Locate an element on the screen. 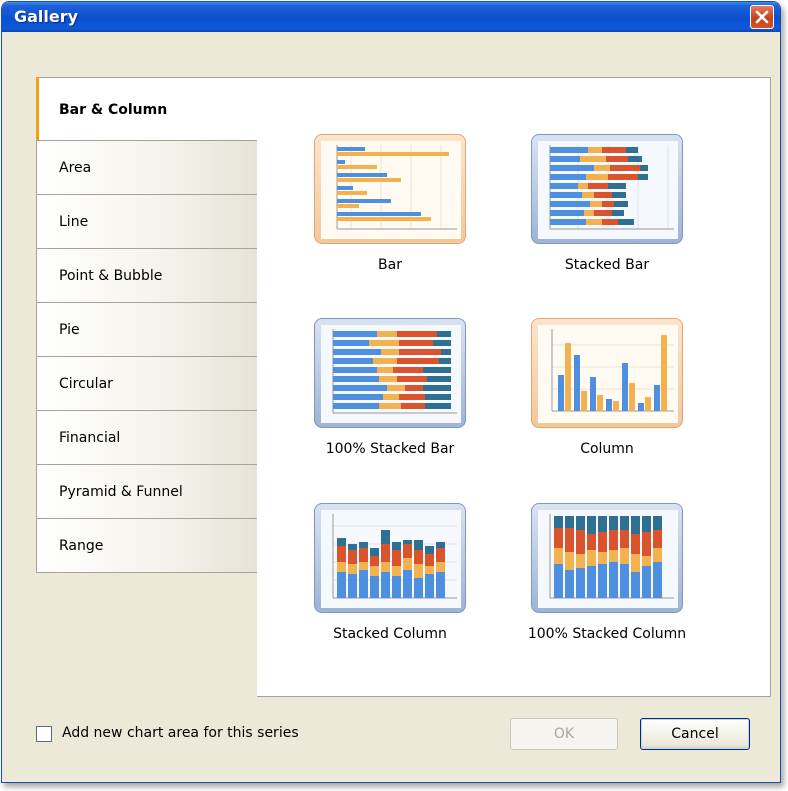  close-button is located at coordinates (762, 17).